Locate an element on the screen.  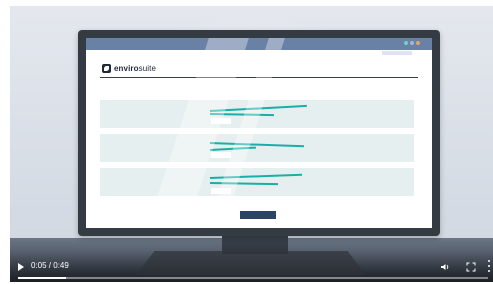
app-topbar is located at coordinates (259, 44).